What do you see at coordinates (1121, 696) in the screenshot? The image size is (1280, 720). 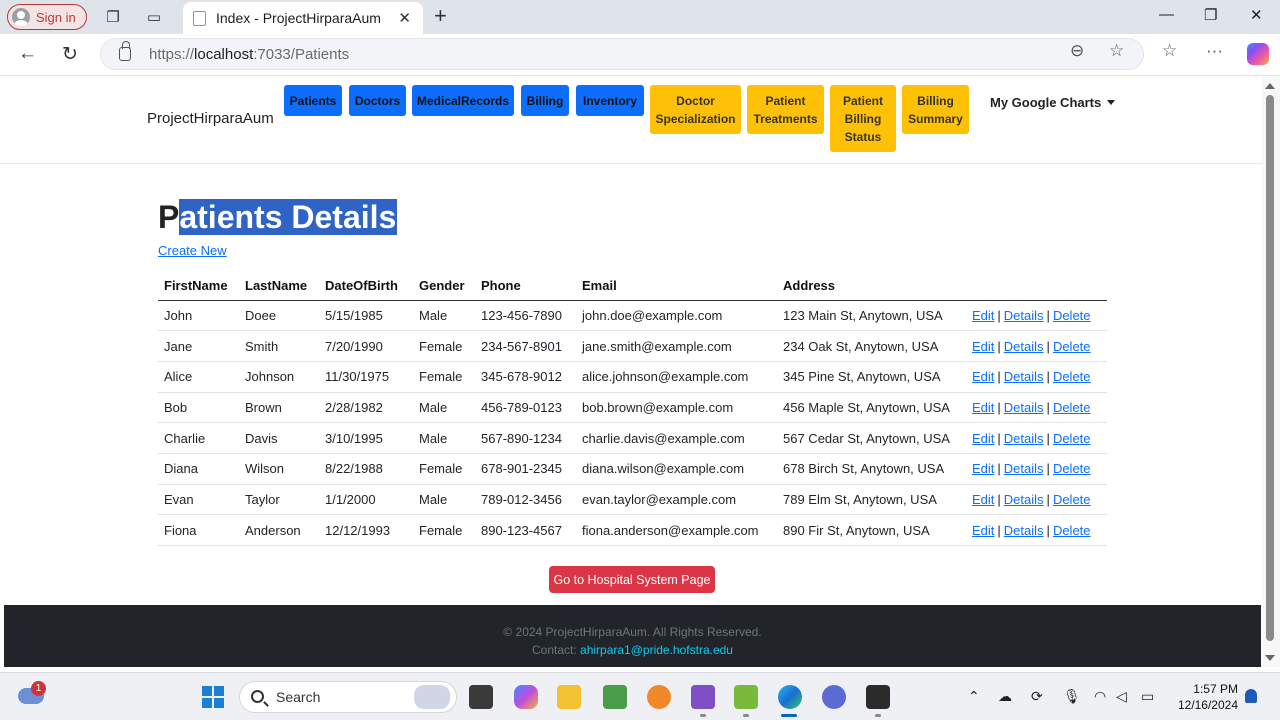 I see `volume-icon: ◁` at bounding box center [1121, 696].